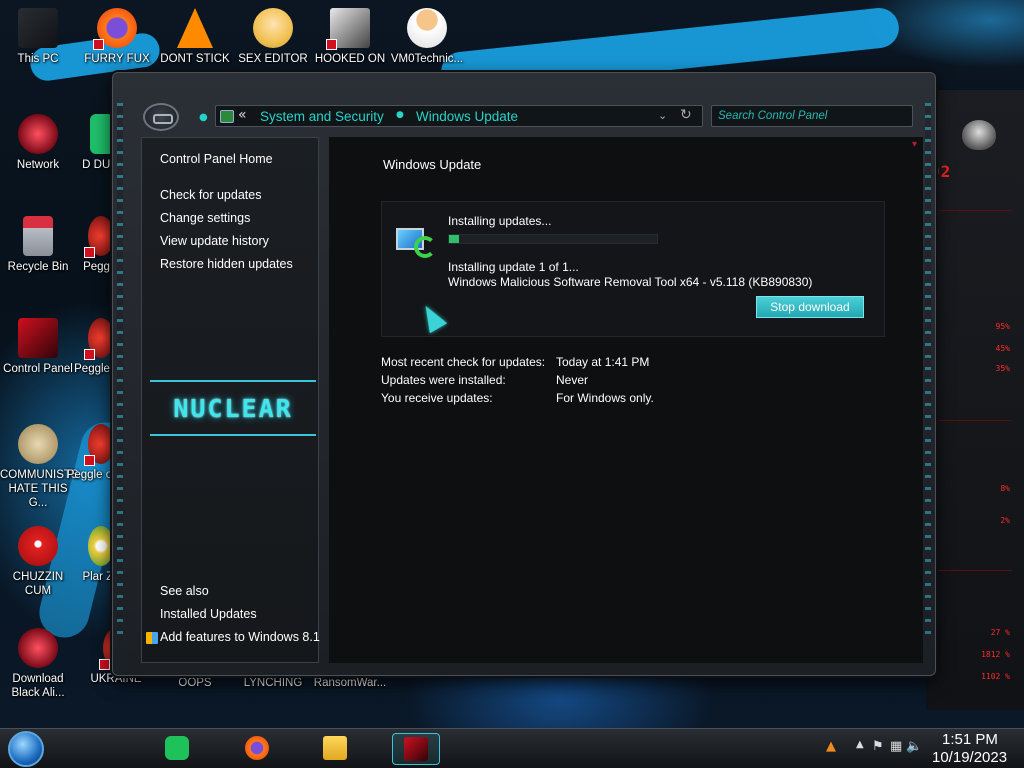 This screenshot has width=1024, height=768. I want to click on recent-pages-icon: ●, so click(203, 117).